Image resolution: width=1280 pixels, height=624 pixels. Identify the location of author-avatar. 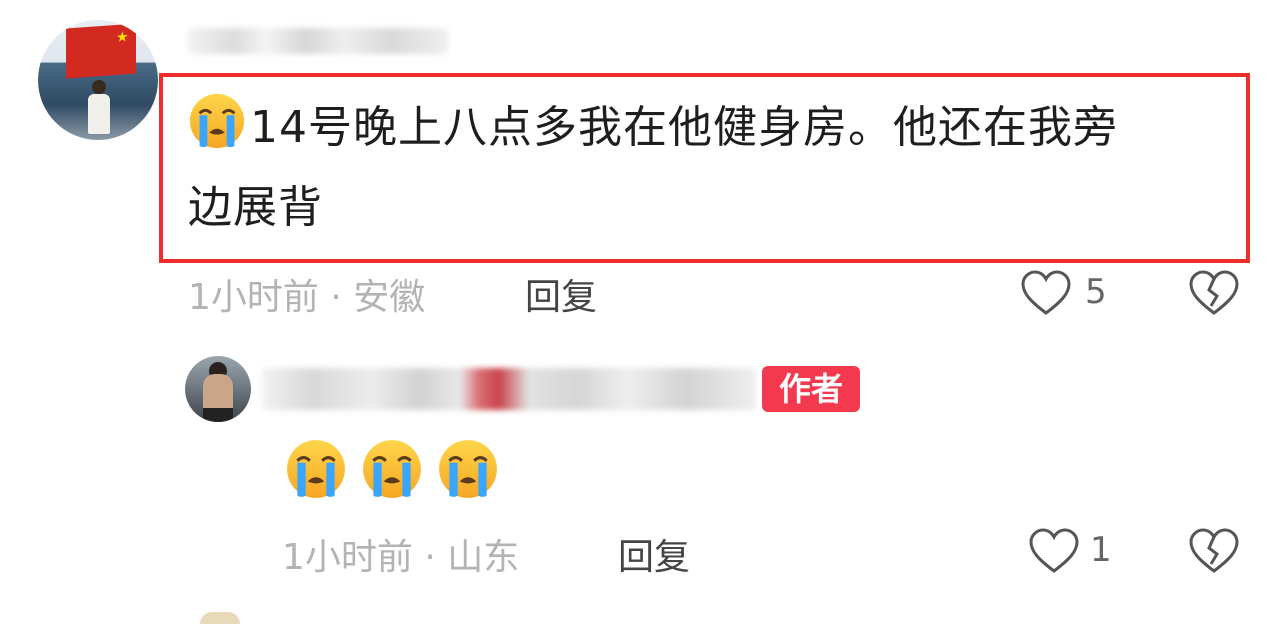
(218, 389).